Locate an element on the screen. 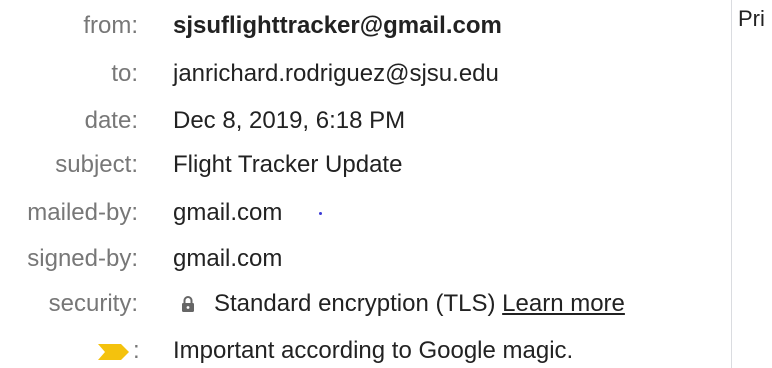 The width and height of the screenshot is (772, 368). security-label: security: is located at coordinates (93, 303).